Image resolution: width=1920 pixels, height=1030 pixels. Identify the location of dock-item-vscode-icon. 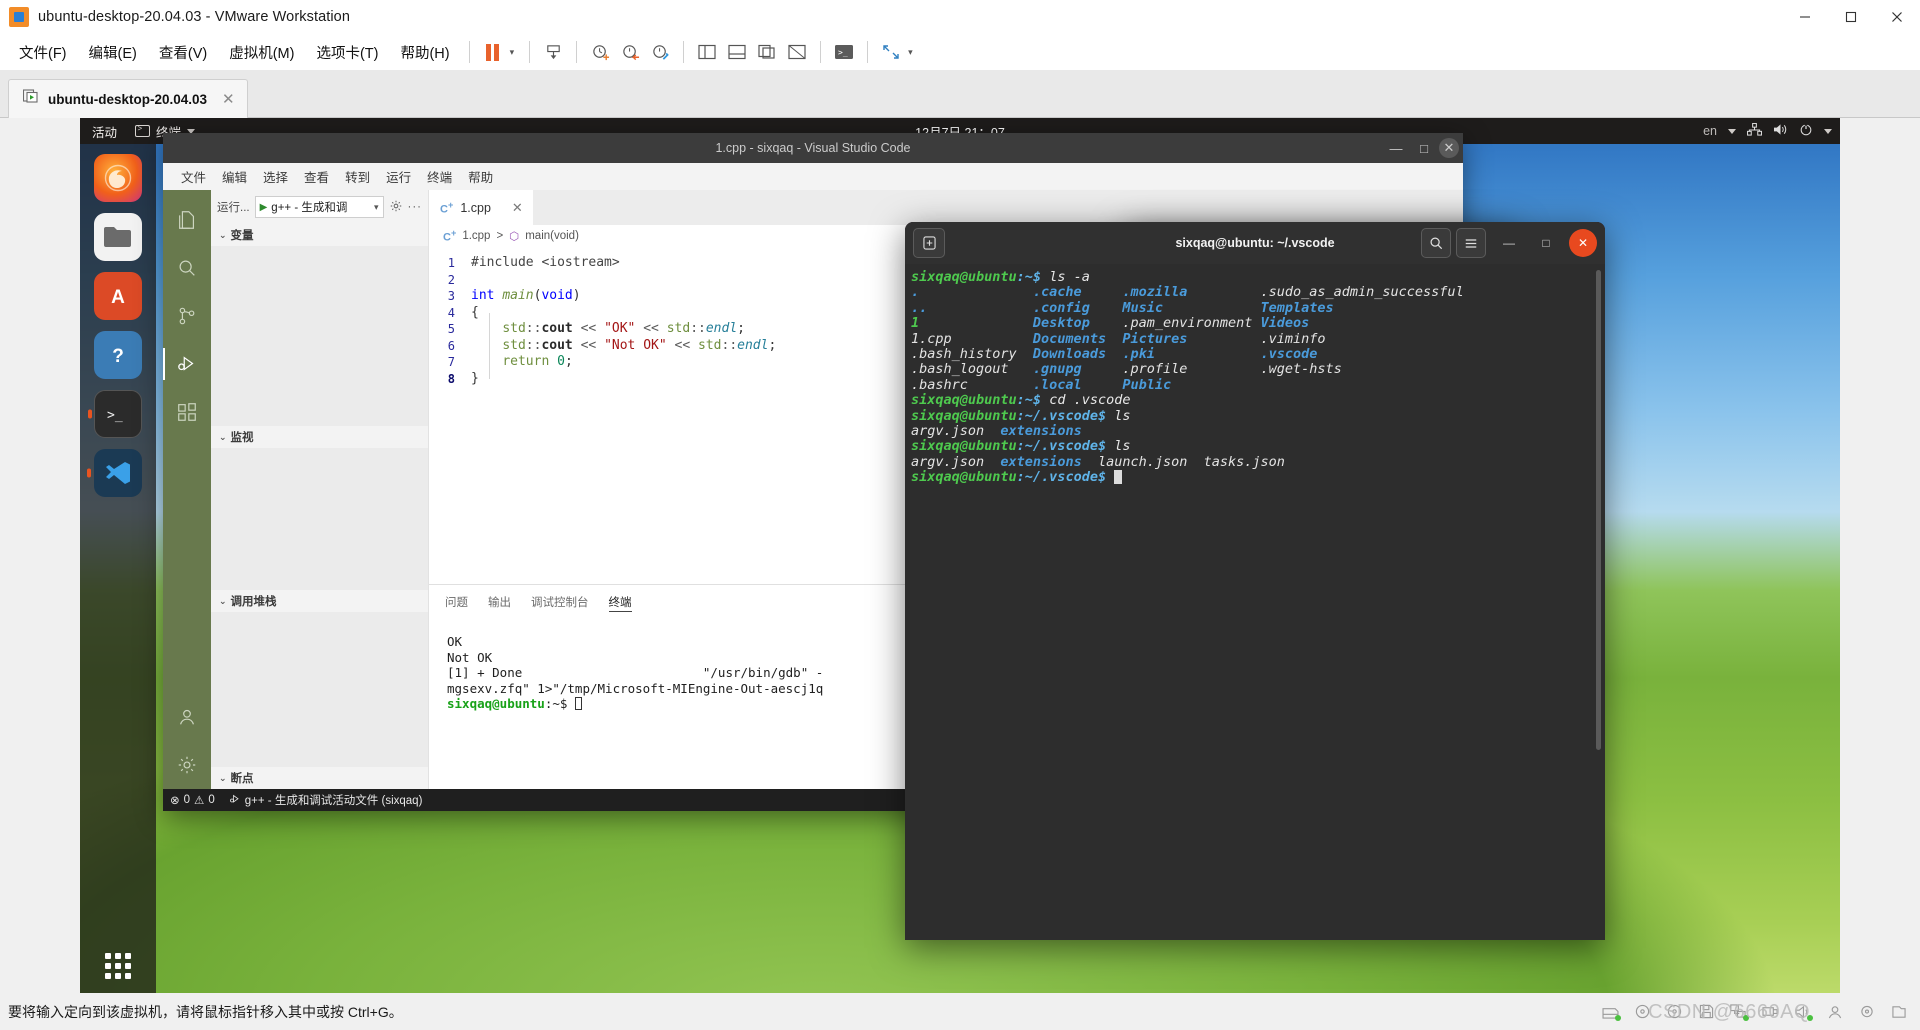
(114, 473).